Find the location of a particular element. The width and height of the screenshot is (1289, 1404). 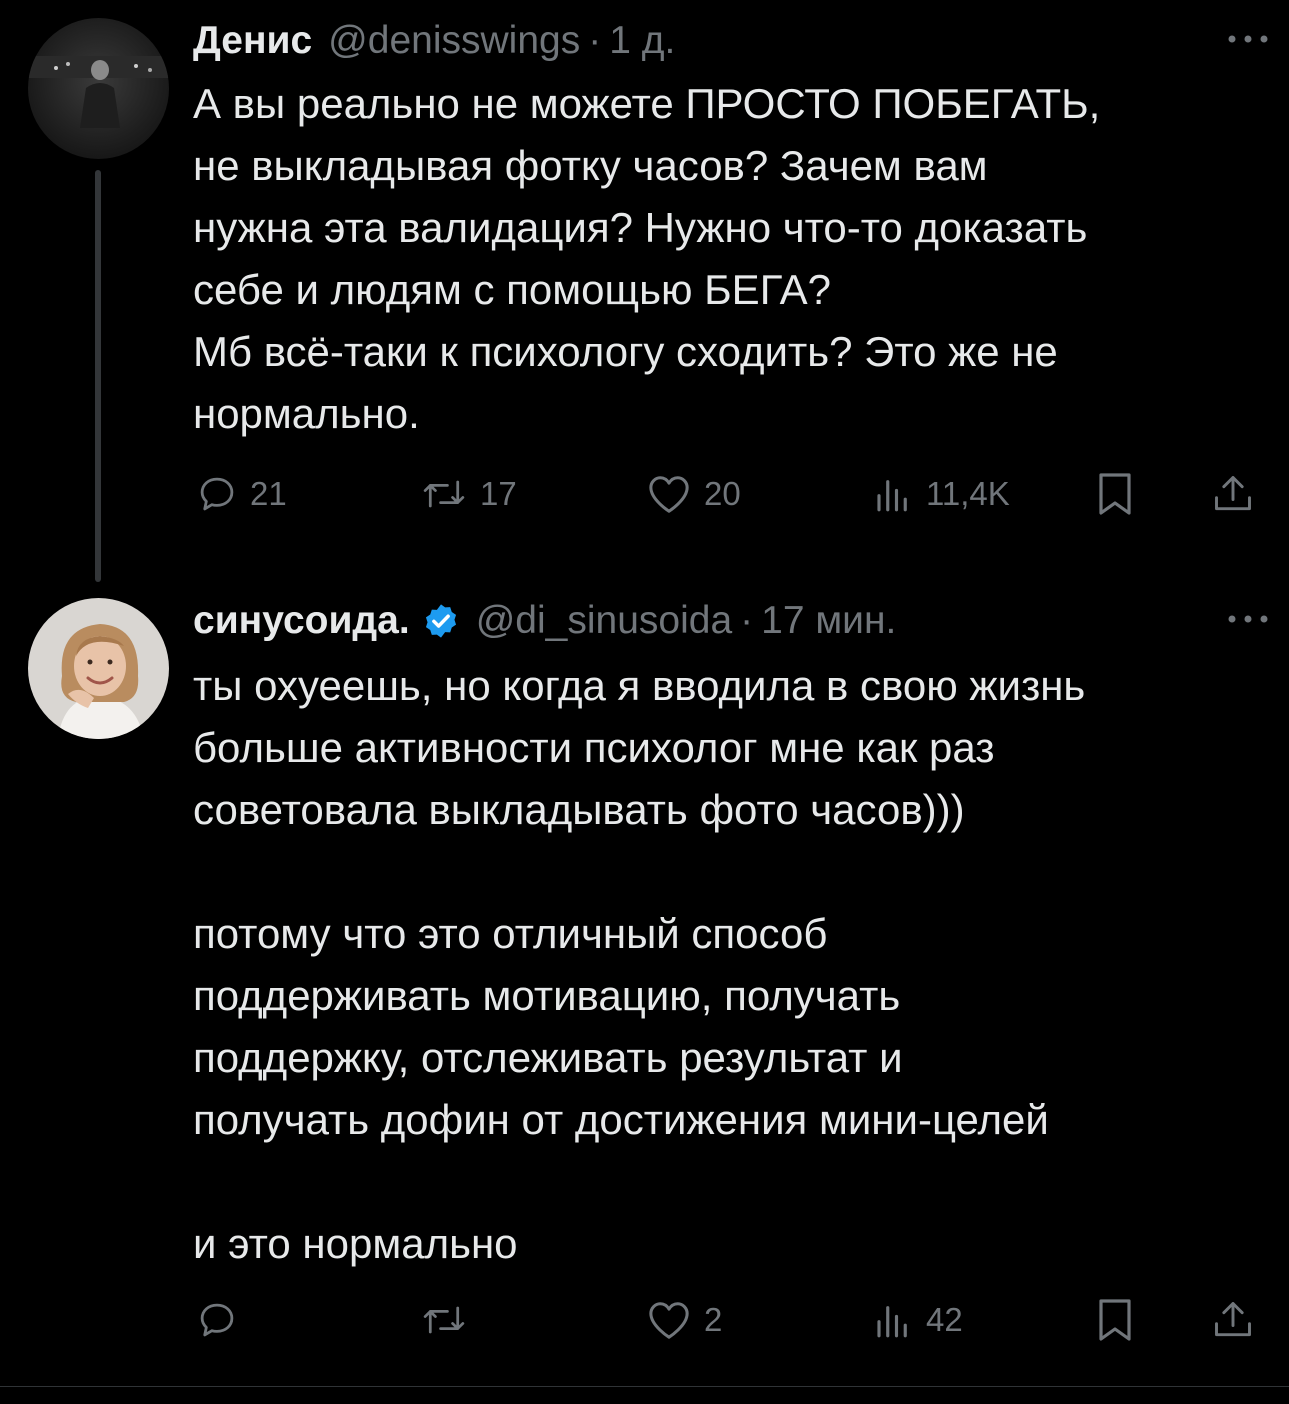

handle: @denisswings is located at coordinates (454, 41).